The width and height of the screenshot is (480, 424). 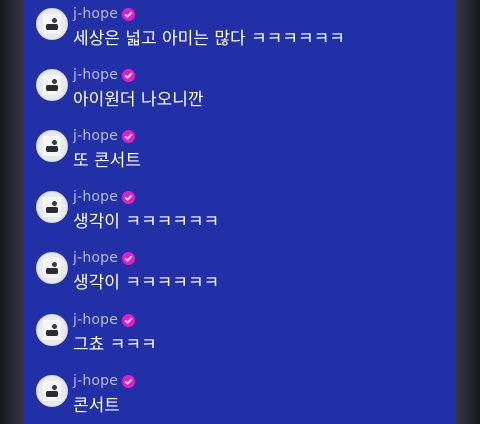 I want to click on message-text: 그쵸 ㅋㅋㅋ, so click(x=115, y=345).